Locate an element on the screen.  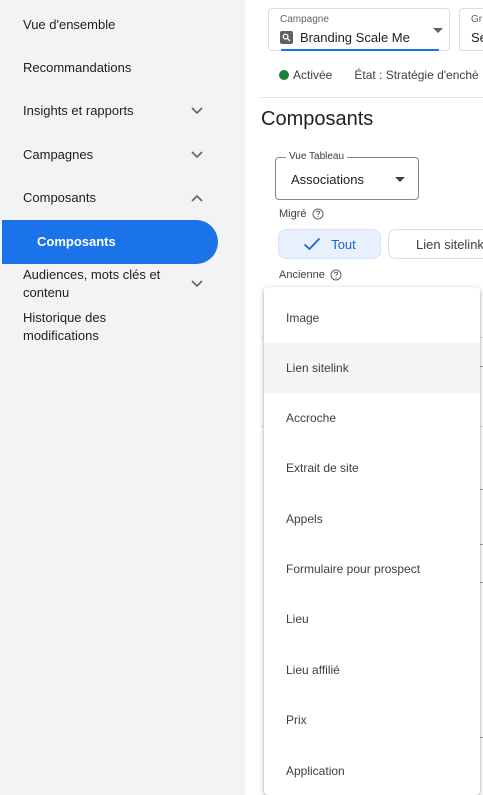
sidebar-item-overview: Vue d'ensemble is located at coordinates (122, 25).